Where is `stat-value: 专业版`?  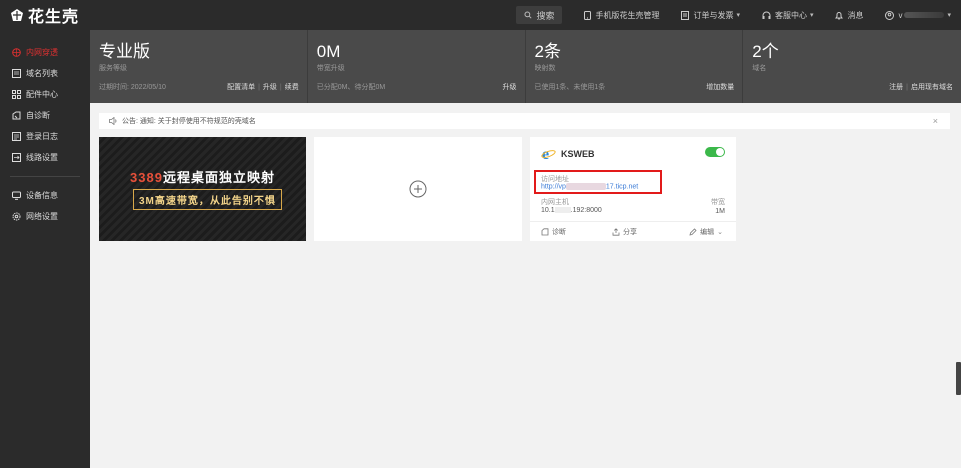
stat-value: 专业版 is located at coordinates (124, 51).